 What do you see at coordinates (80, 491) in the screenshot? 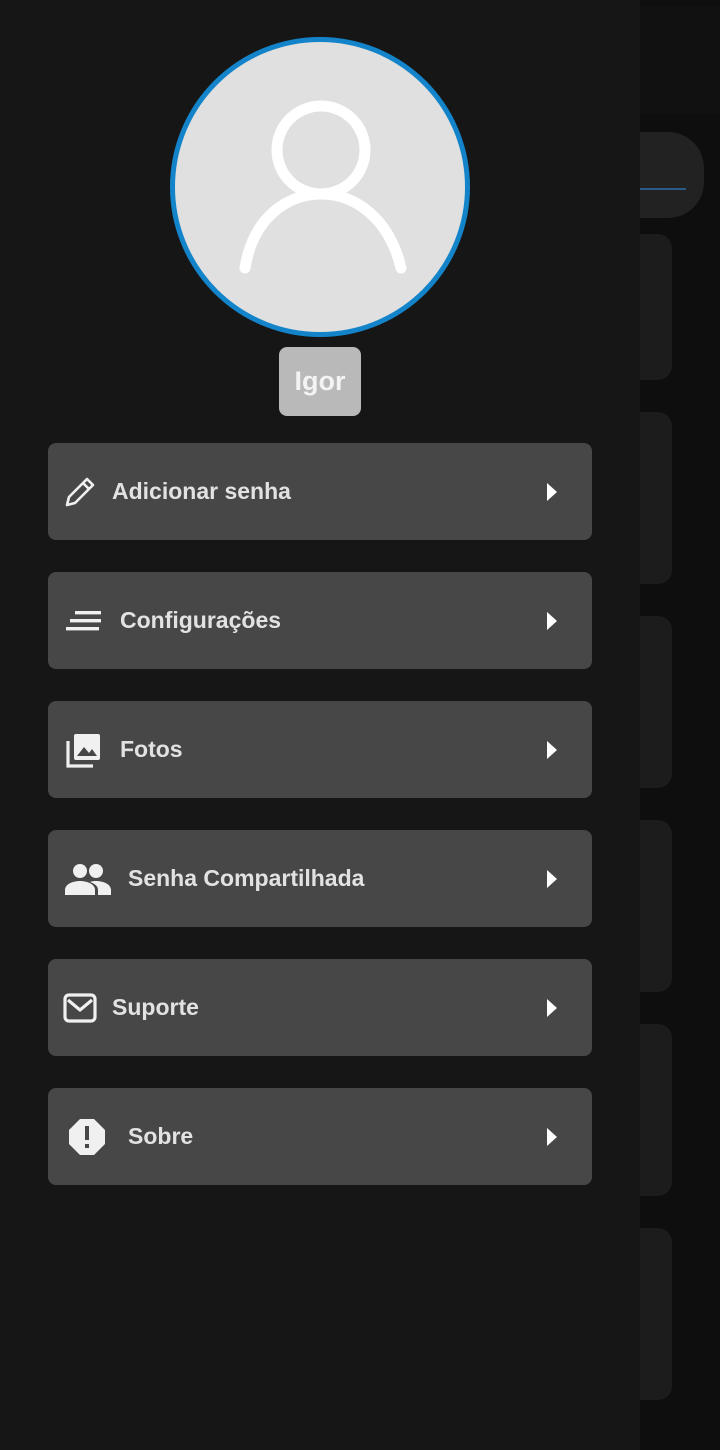
I see `pencil-icon` at bounding box center [80, 491].